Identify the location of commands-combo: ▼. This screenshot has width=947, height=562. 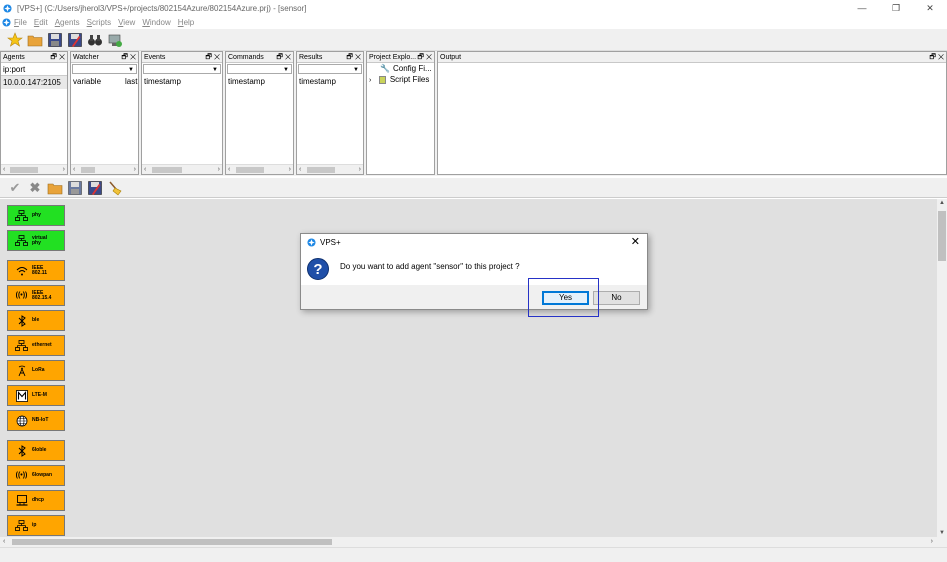
(259, 69).